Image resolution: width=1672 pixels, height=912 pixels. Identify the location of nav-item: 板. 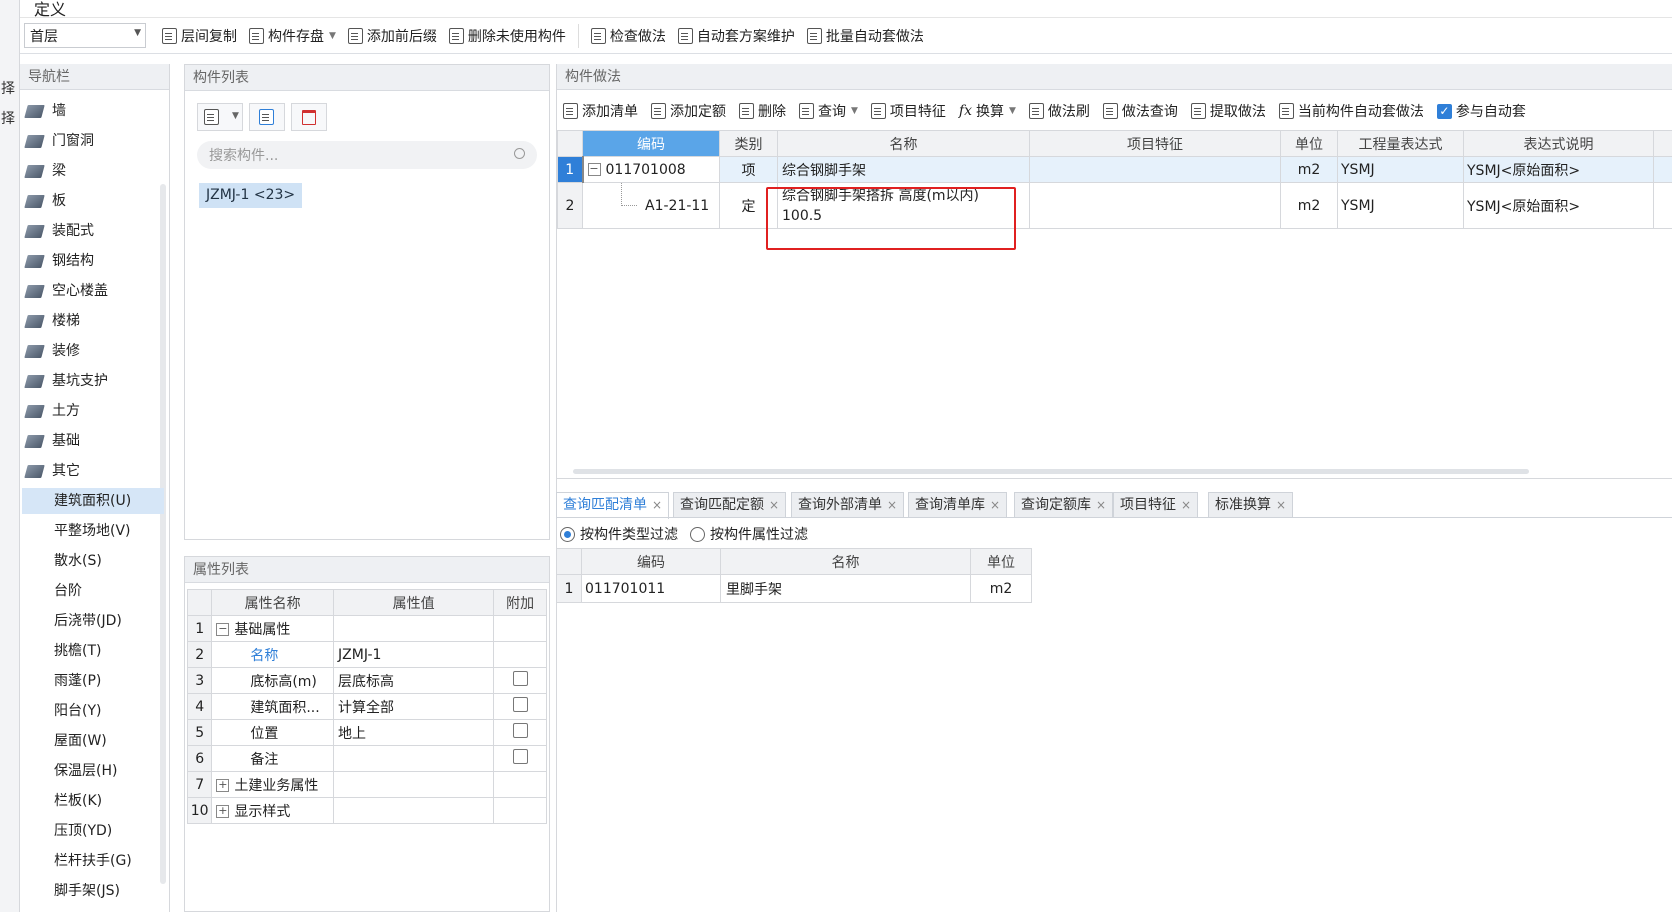
(45, 201).